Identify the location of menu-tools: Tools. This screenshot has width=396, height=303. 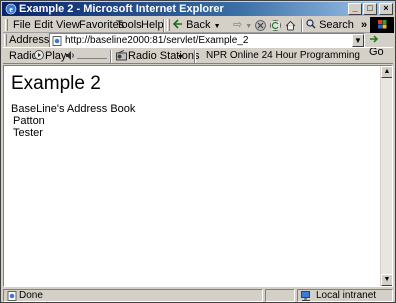
(129, 25).